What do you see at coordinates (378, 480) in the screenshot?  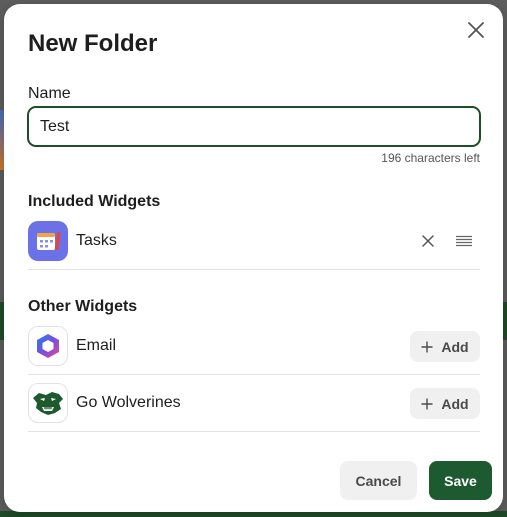 I see `cancel-button: Cancel` at bounding box center [378, 480].